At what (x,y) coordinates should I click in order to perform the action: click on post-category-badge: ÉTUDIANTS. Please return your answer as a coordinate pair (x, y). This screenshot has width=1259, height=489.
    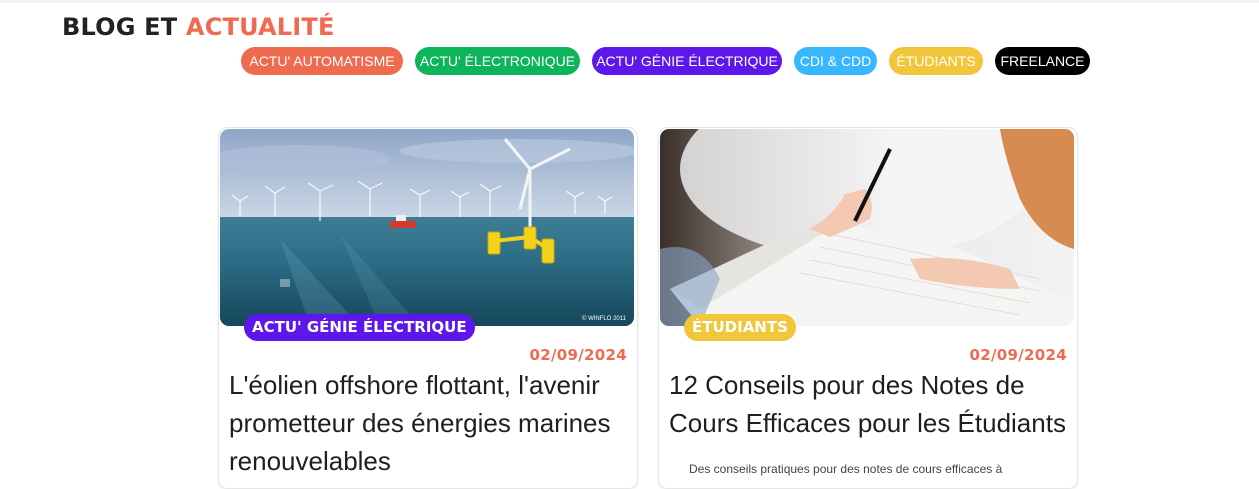
    Looking at the image, I should click on (740, 327).